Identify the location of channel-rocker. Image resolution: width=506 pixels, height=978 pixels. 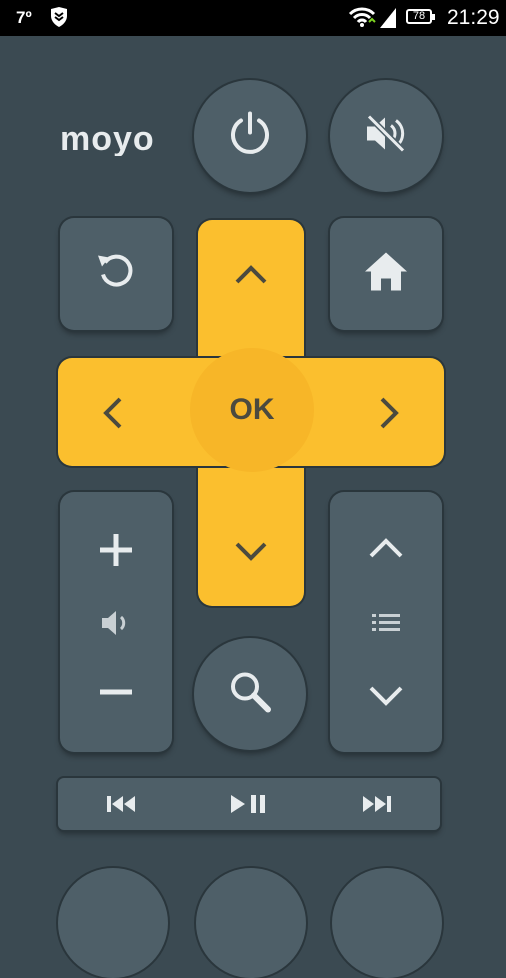
(386, 622).